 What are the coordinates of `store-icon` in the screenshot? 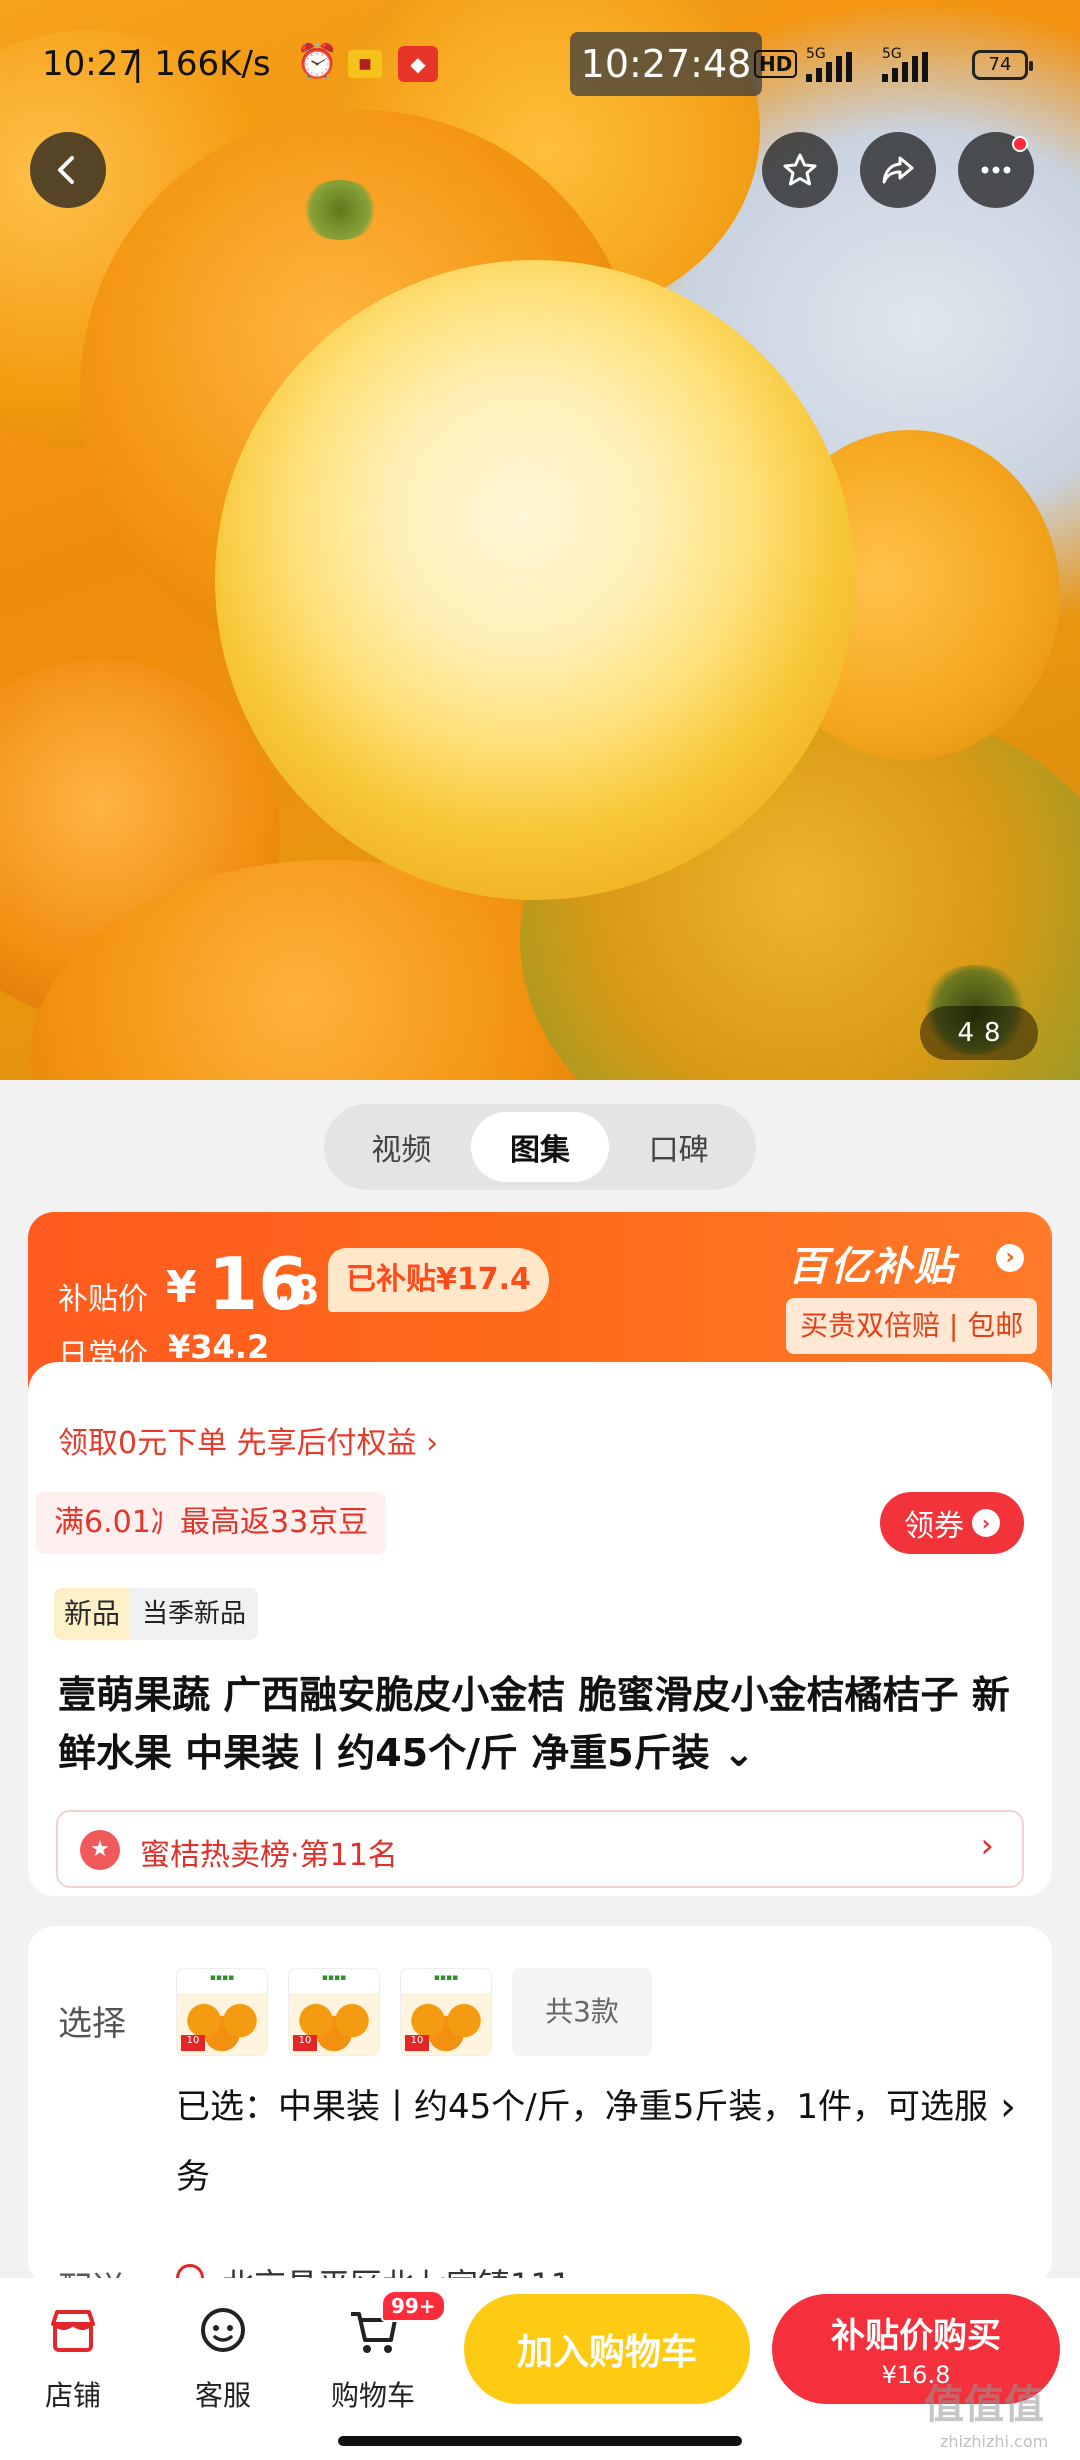 It's located at (73, 2332).